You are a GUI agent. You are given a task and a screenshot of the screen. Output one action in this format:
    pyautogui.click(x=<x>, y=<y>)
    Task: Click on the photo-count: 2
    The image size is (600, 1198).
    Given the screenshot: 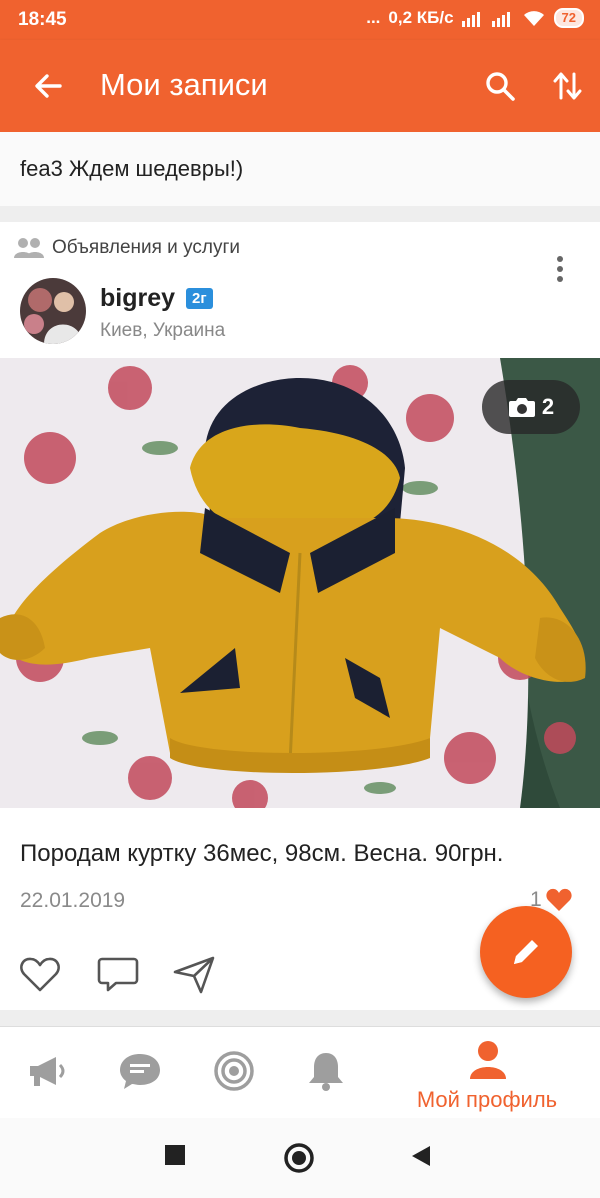 What is the action you would take?
    pyautogui.click(x=548, y=406)
    